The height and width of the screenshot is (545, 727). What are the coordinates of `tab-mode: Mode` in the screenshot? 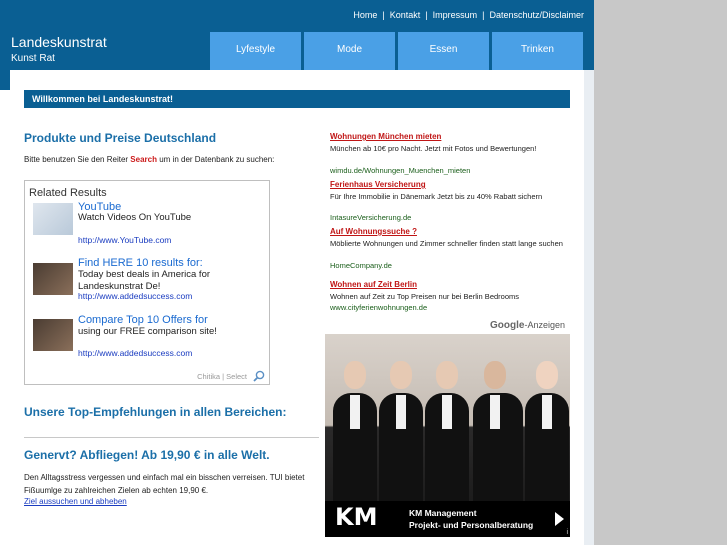 It's located at (349, 51).